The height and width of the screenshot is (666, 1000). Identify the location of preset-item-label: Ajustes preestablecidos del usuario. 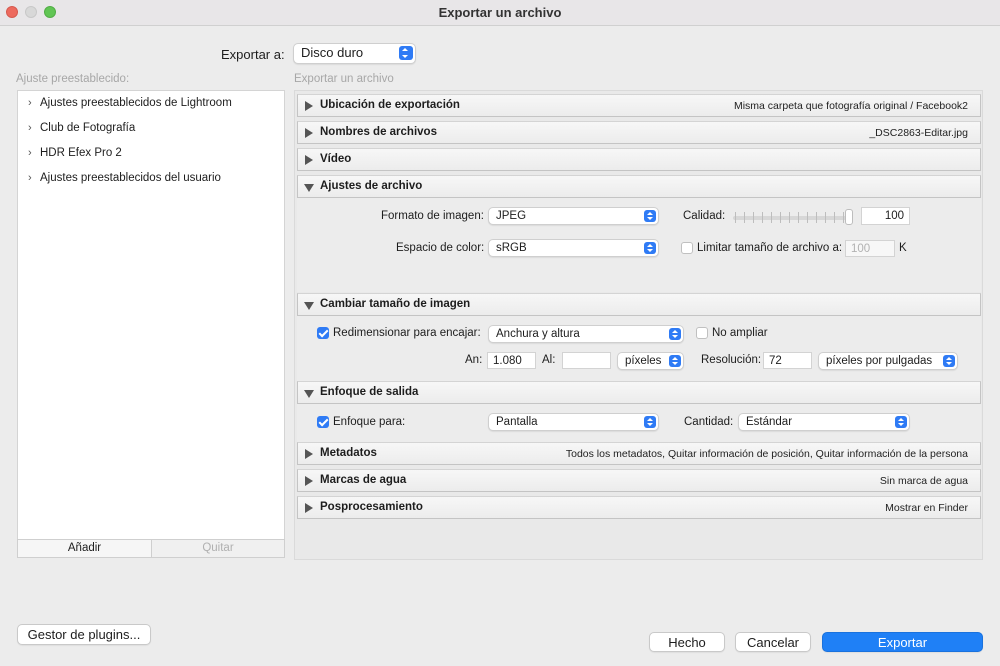
(130, 178).